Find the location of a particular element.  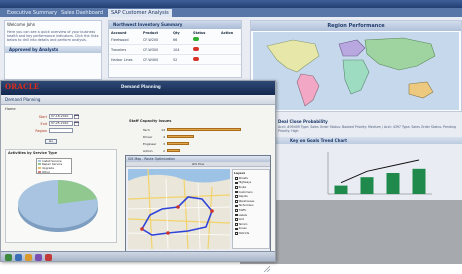

capacity-row: Tech 14 is located at coordinates (192, 129).